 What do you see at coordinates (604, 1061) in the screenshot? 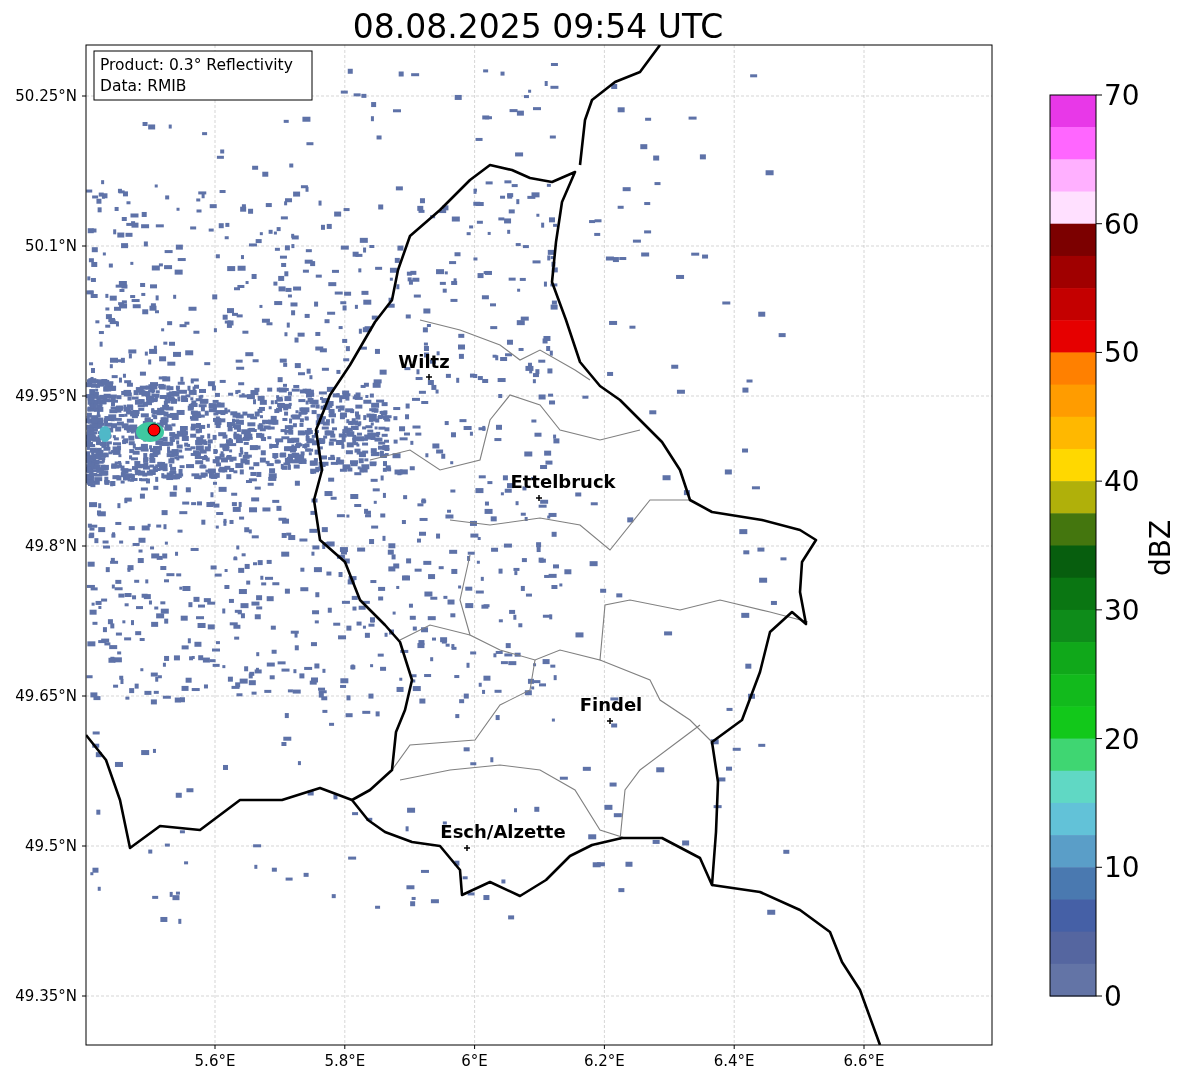
I see `longitude-label: 6.2°E` at bounding box center [604, 1061].